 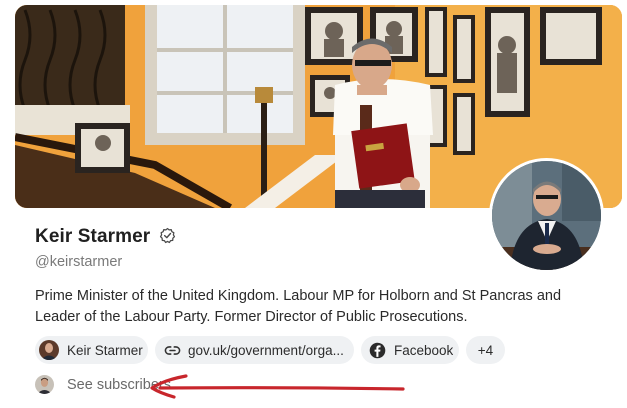 I want to click on chip-channel-keir-starmer: Keir Starmer, so click(x=91, y=350).